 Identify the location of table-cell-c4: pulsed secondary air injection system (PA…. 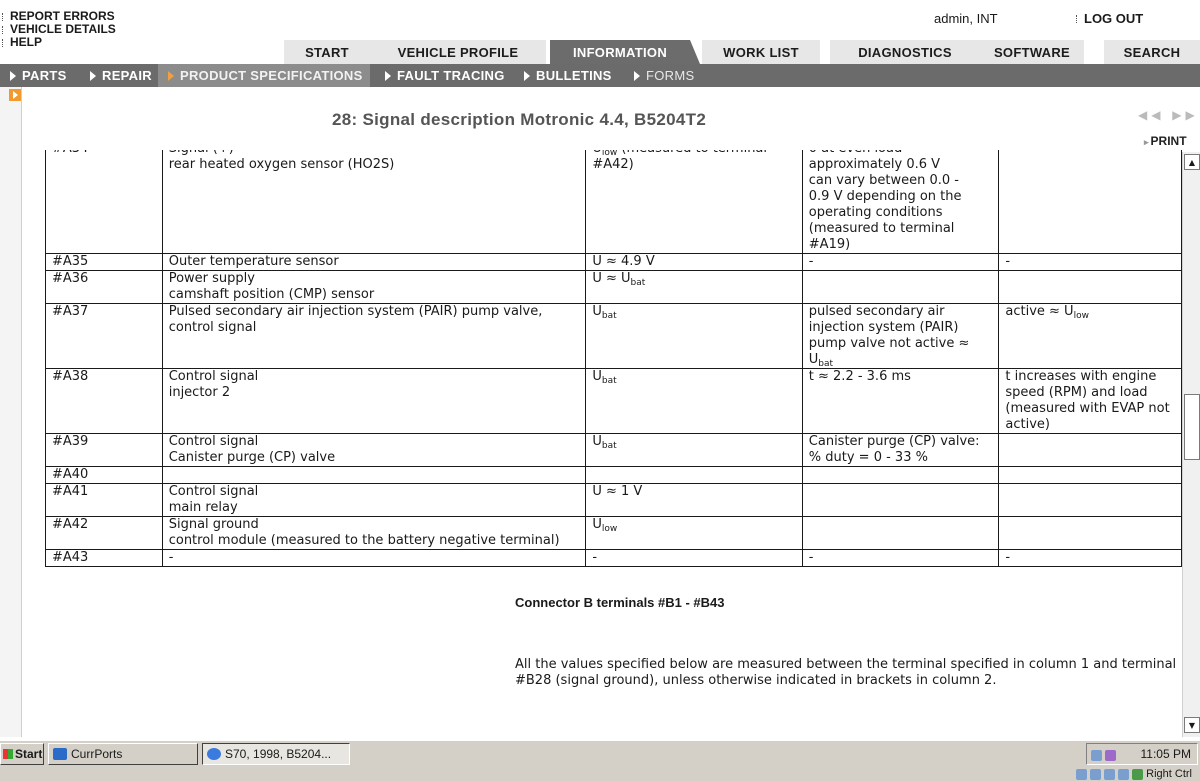
(900, 336).